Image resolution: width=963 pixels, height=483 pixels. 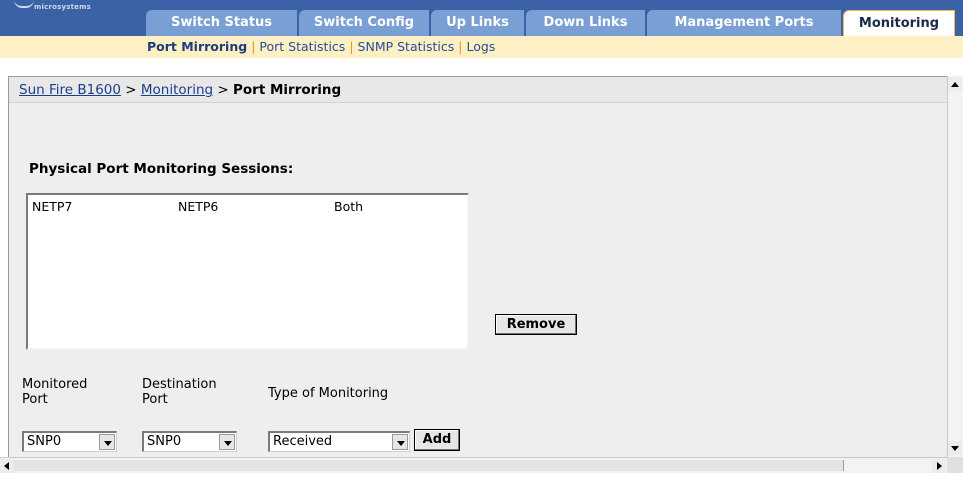 I want to click on monitoring-type-select: Received, so click(x=339, y=441).